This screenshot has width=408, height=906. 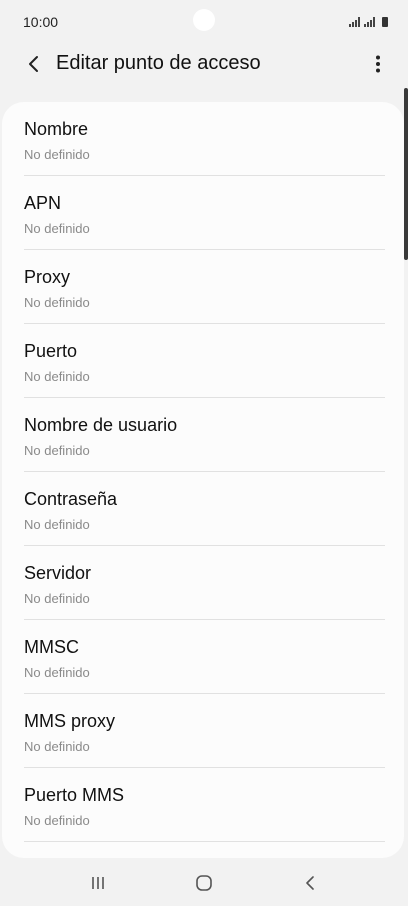 What do you see at coordinates (43, 203) in the screenshot?
I see `item-title: APN` at bounding box center [43, 203].